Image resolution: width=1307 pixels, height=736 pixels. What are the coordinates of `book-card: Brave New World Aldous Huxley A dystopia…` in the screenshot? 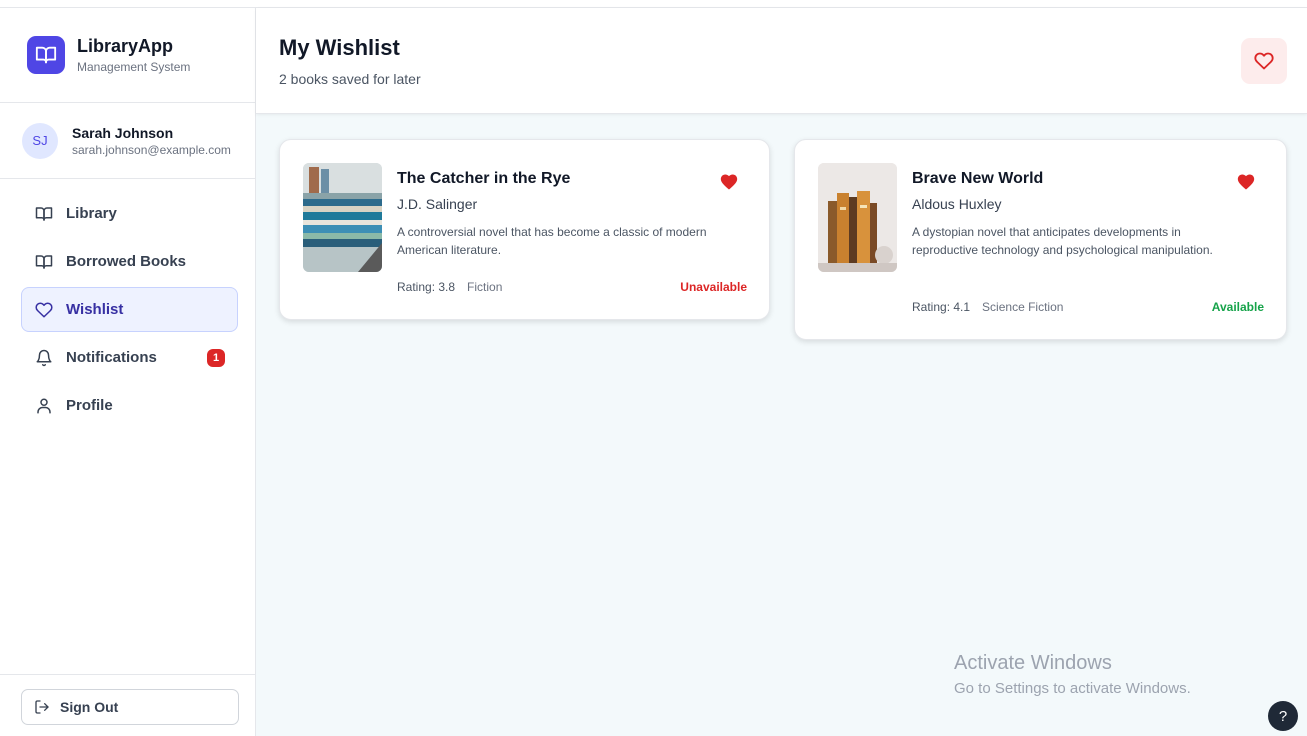 It's located at (1040, 239).